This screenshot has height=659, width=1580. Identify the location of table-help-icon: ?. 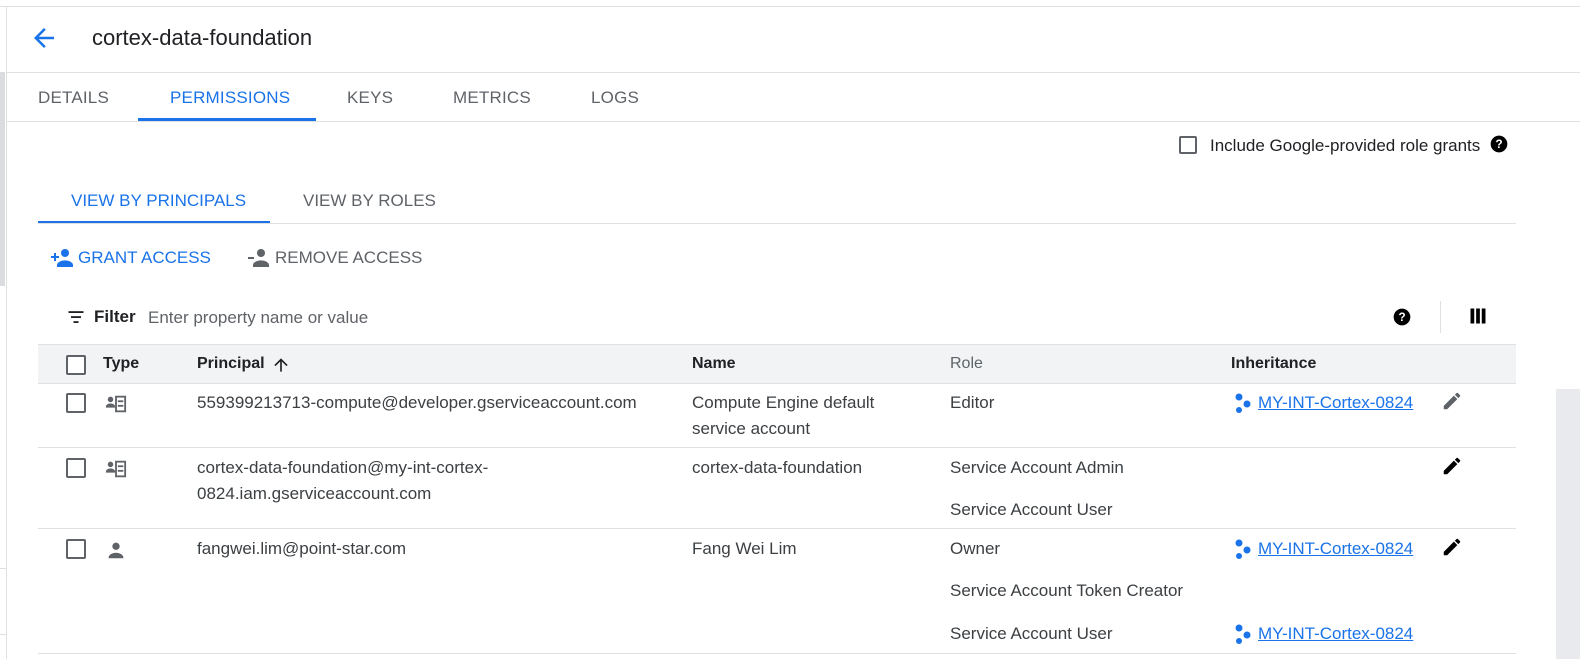
(1402, 317).